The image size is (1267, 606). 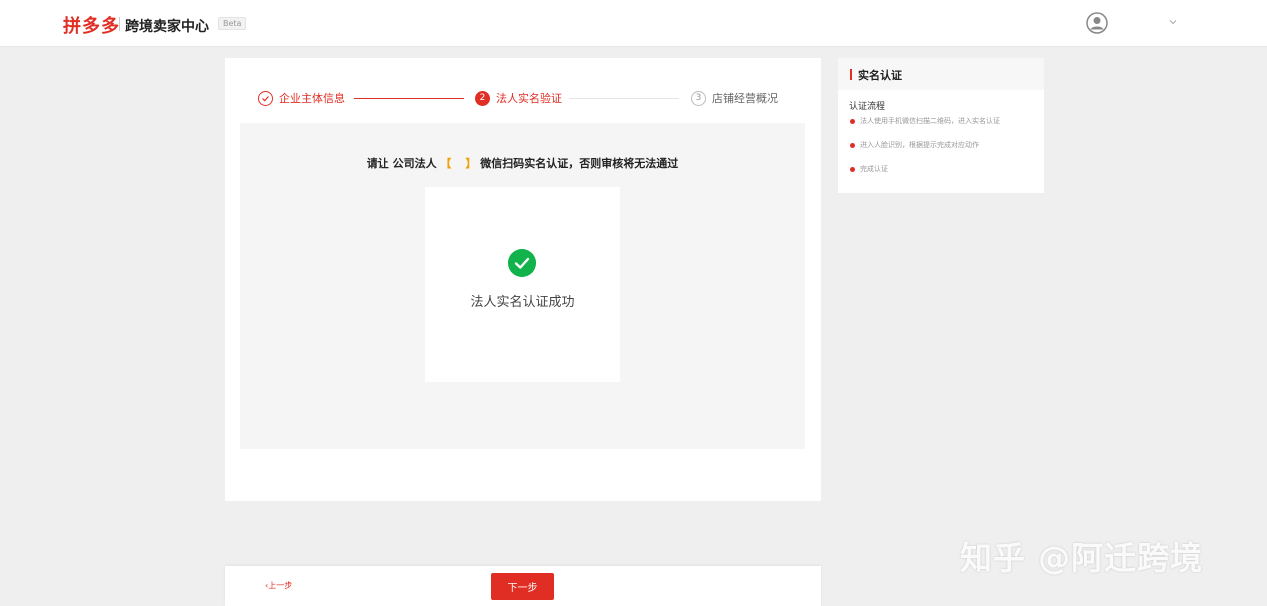 I want to click on list-item: 法人使用手机微信扫描二维码，进入实名认证, so click(x=925, y=128).